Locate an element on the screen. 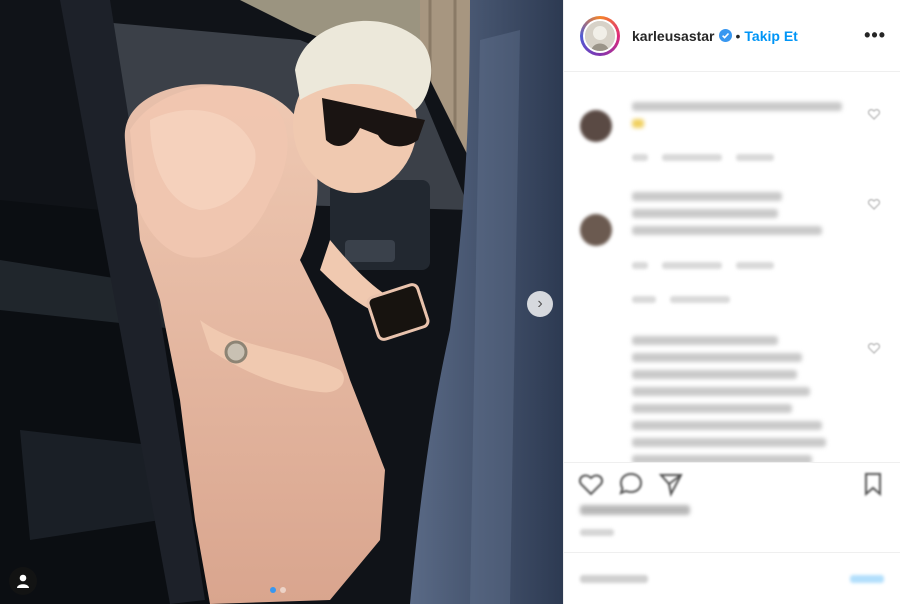 The width and height of the screenshot is (900, 604). view-replies is located at coordinates (681, 299).